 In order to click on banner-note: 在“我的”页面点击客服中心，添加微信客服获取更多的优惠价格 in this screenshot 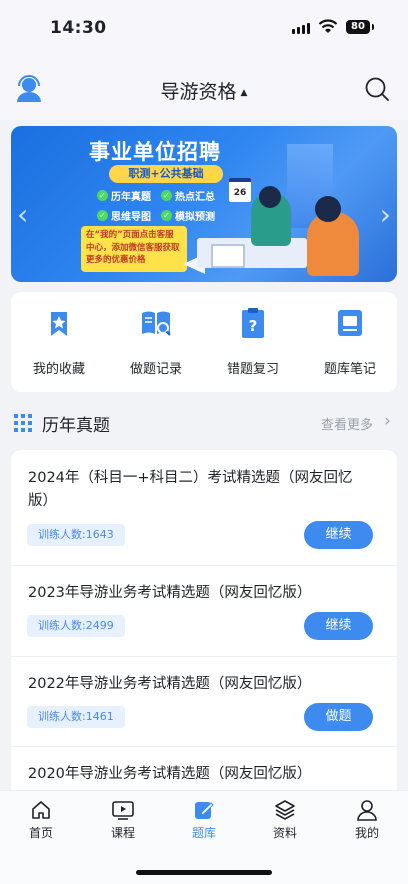, I will do `click(134, 249)`.